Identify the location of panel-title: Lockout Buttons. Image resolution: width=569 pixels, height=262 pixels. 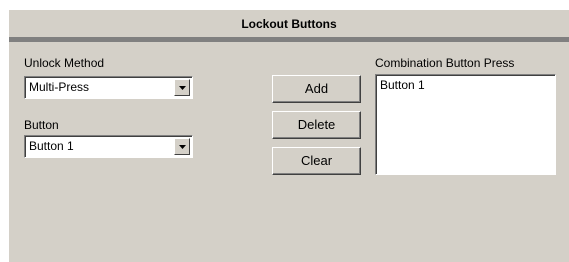
(289, 24).